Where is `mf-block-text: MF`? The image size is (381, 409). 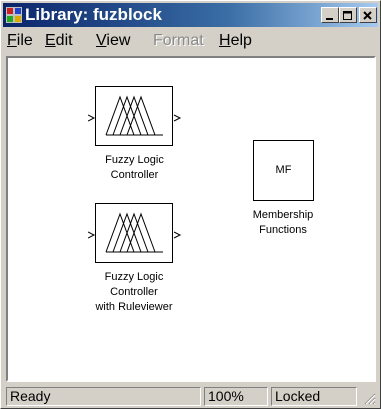 mf-block-text: MF is located at coordinates (283, 170).